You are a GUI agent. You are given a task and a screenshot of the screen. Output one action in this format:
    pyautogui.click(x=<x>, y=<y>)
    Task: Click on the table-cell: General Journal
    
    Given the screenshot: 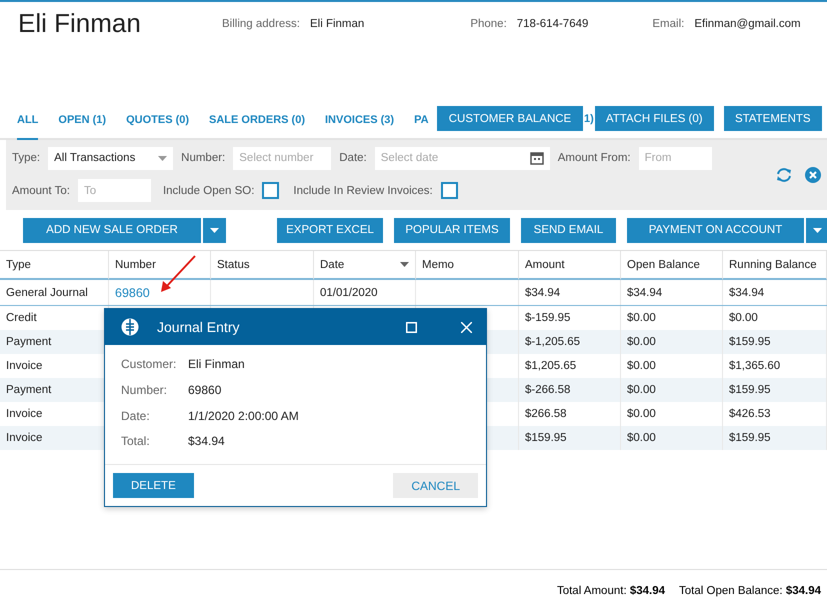 What is the action you would take?
    pyautogui.click(x=54, y=292)
    